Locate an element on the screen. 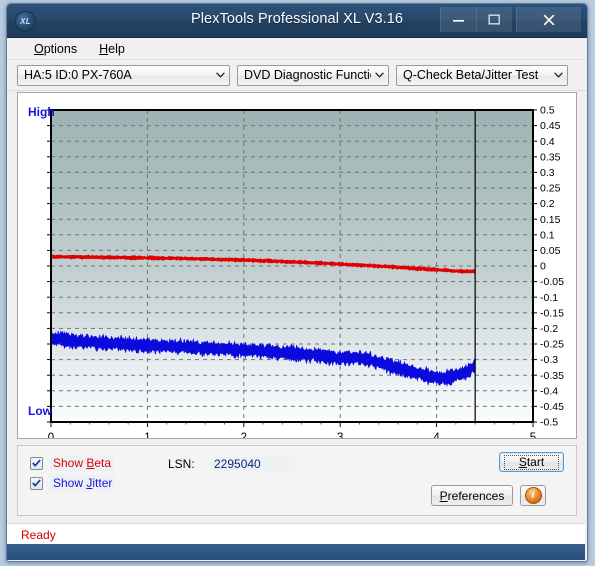 The height and width of the screenshot is (566, 595). start-button: Start is located at coordinates (531, 462).